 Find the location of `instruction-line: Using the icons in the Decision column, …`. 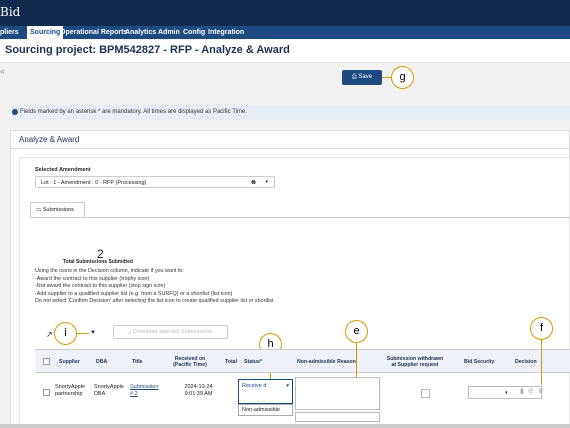

instruction-line: Using the icons in the Decision column, … is located at coordinates (109, 271).